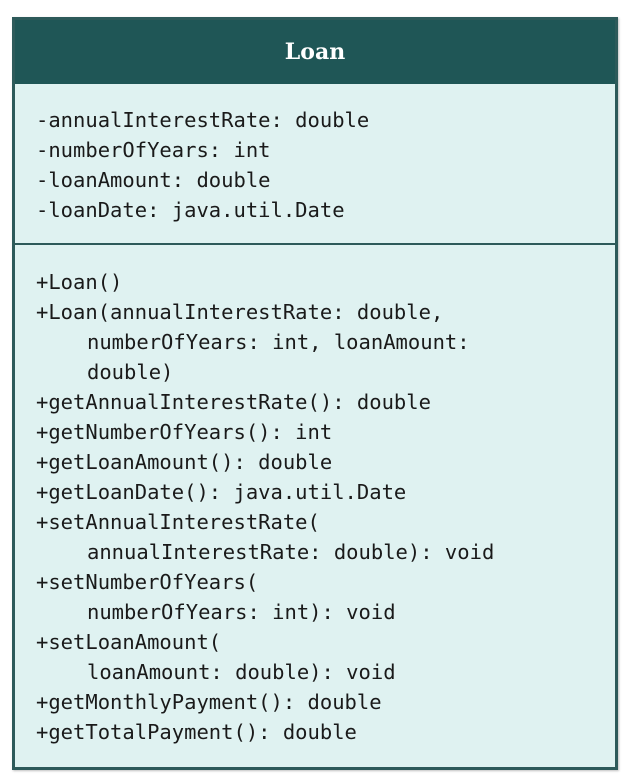 The width and height of the screenshot is (627, 781). Describe the element at coordinates (240, 312) in the screenshot. I see `operation-loan-constructor: +Loan(annualInterestRate: double,` at that location.